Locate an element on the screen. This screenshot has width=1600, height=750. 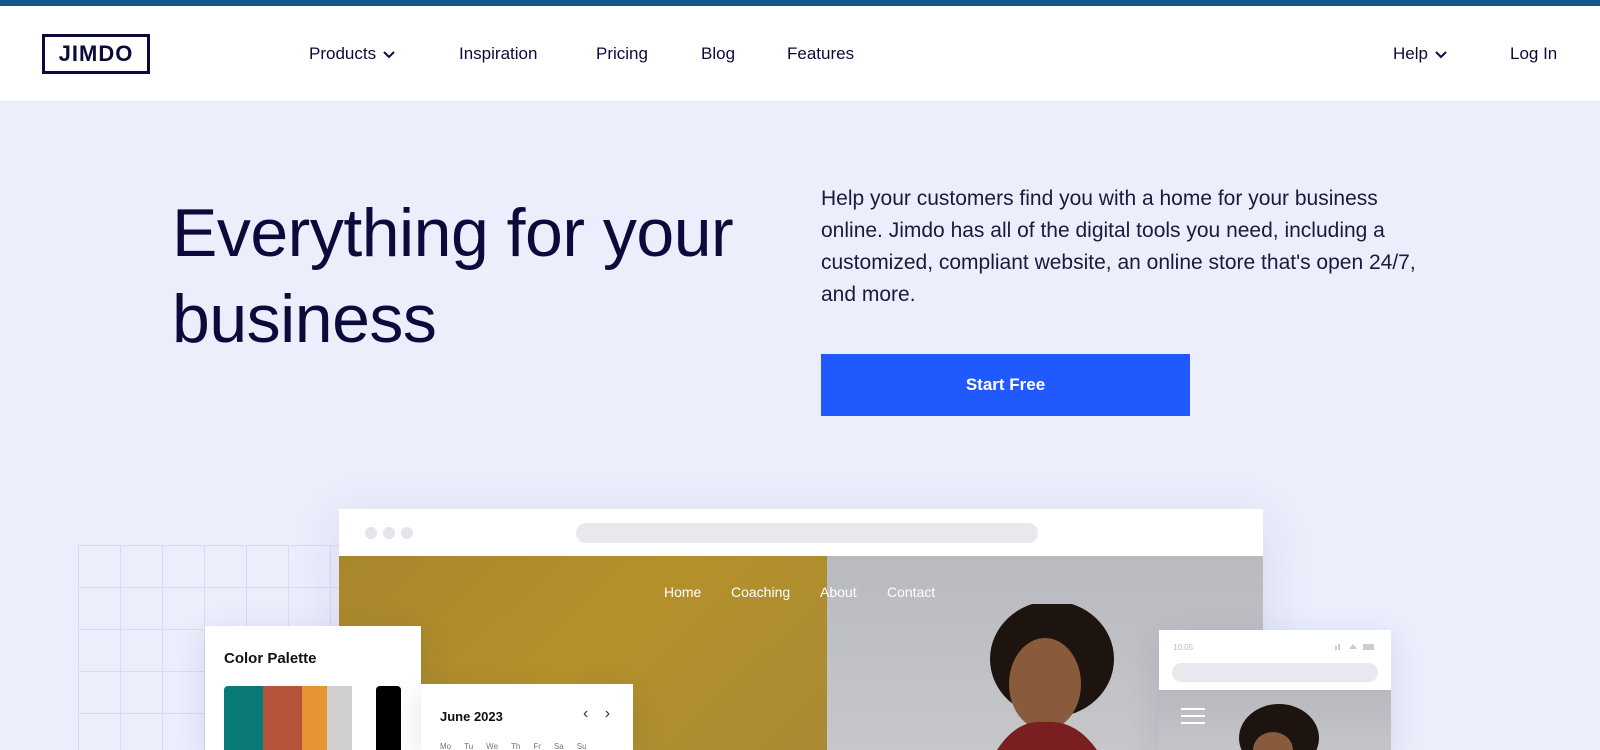
weekday-label: Tu is located at coordinates (469, 746).